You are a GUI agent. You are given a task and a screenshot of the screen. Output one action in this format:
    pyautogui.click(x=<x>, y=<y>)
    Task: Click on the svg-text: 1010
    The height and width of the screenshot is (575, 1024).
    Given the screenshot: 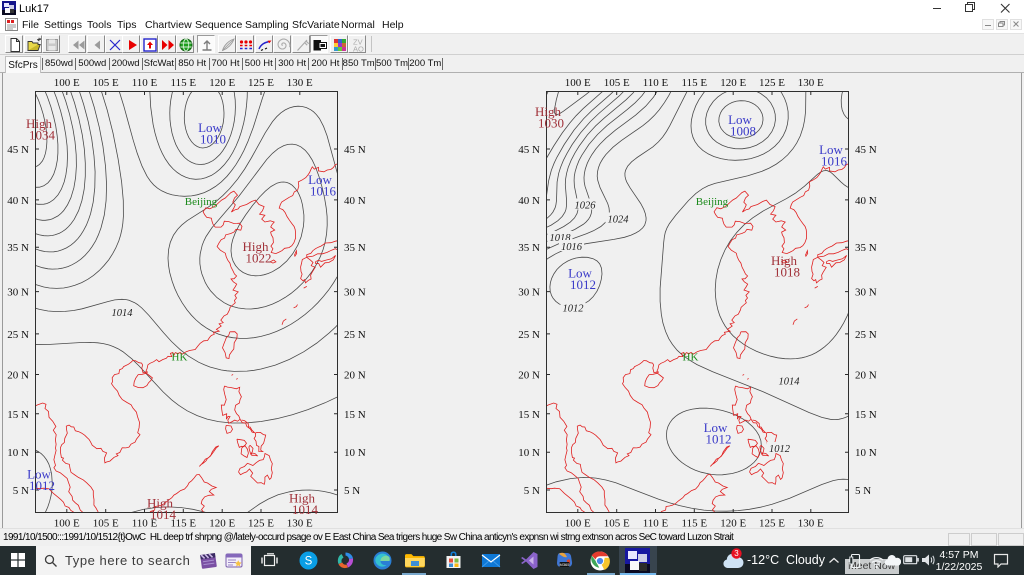 What is the action you would take?
    pyautogui.click(x=213, y=139)
    